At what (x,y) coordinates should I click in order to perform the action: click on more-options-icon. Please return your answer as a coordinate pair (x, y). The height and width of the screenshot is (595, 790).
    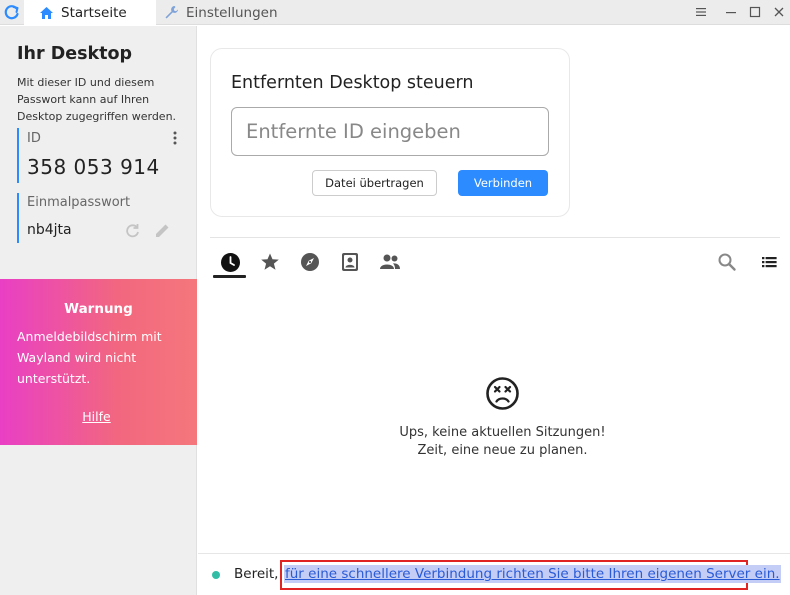
    Looking at the image, I should click on (175, 138).